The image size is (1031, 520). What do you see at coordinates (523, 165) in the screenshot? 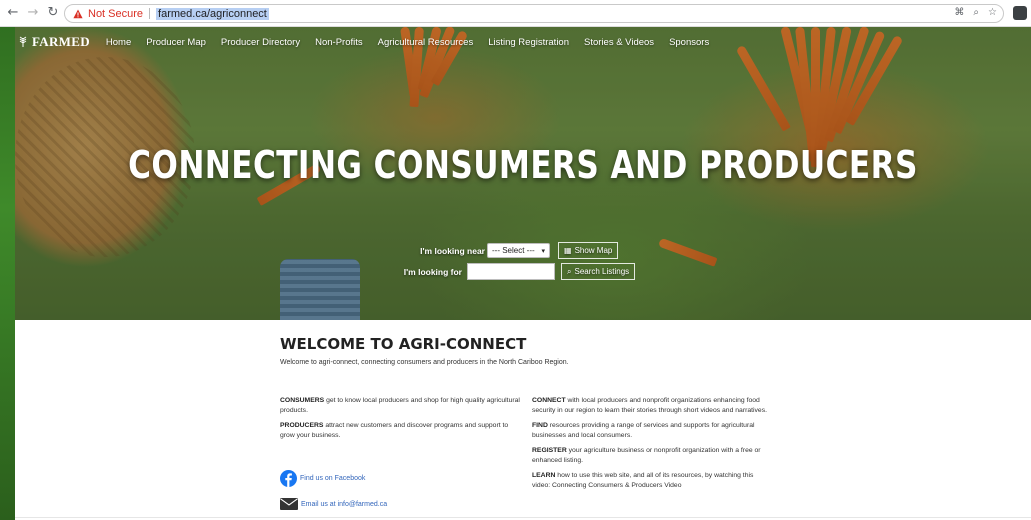
I see `hero-title: CONNECTING CONSUMERS AND PRODUCERS` at bounding box center [523, 165].